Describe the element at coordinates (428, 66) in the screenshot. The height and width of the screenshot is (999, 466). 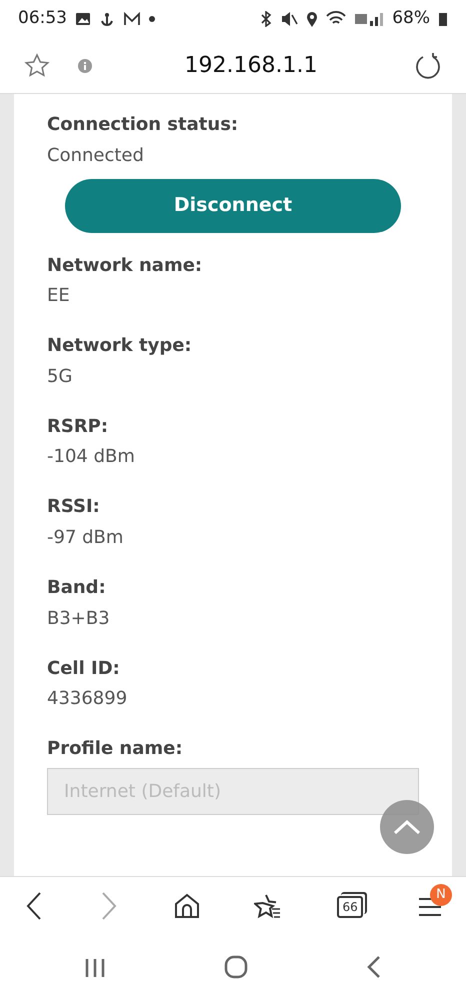
I see `reload-icon` at that location.